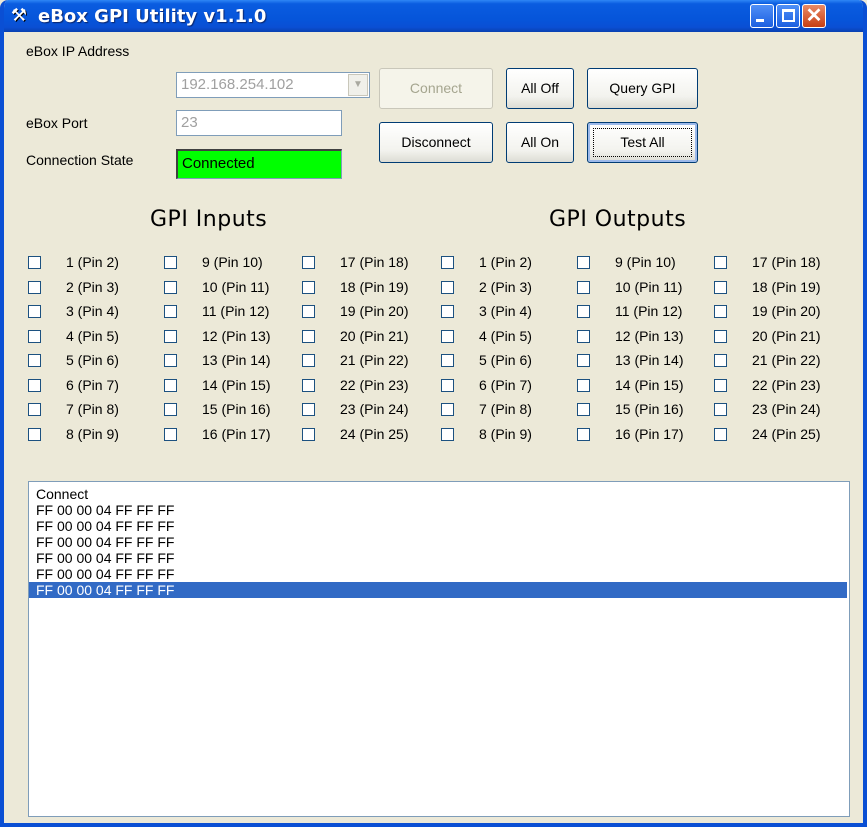  Describe the element at coordinates (233, 386) in the screenshot. I see `input-checkbox-item: 14 (Pin 15)` at that location.